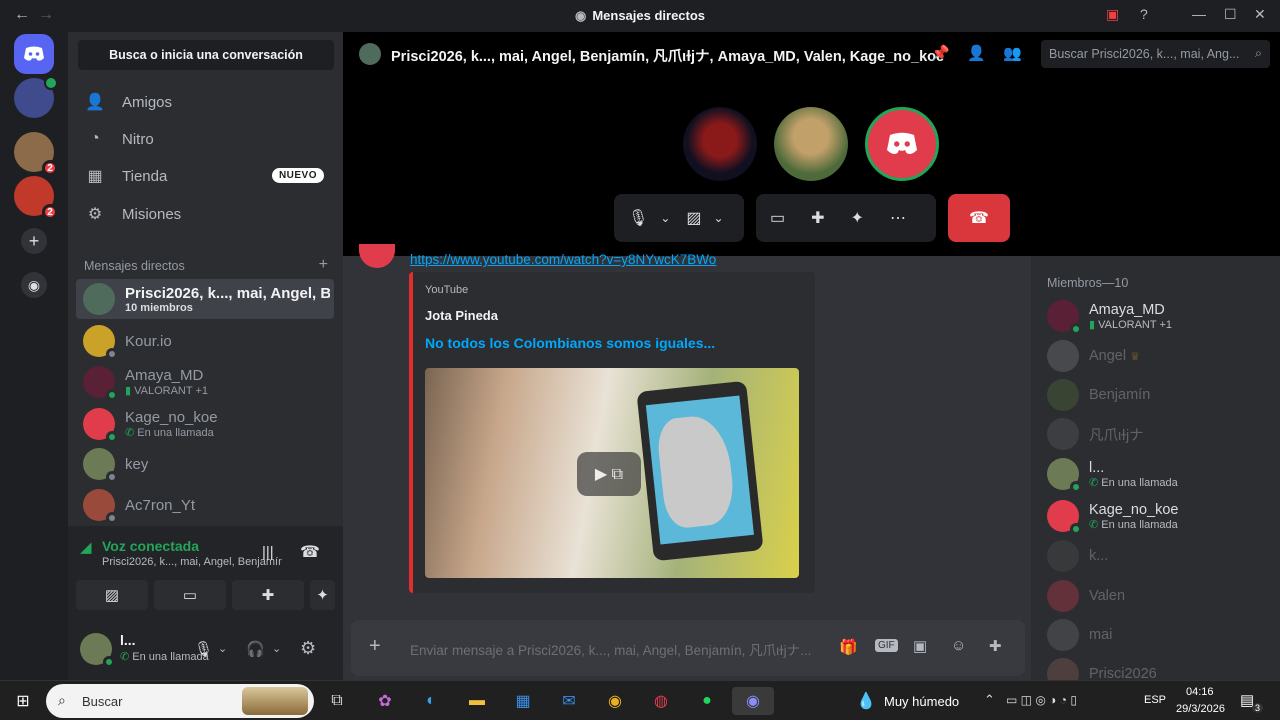 The height and width of the screenshot is (720, 1280). What do you see at coordinates (205, 176) in the screenshot?
I see `nav-shop: ▦ Tienda NUEVO` at bounding box center [205, 176].